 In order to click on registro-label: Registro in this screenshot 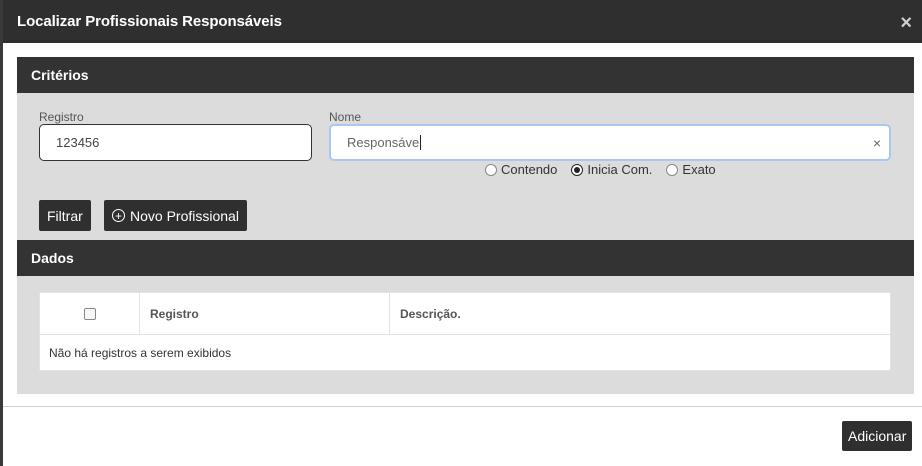, I will do `click(61, 117)`.